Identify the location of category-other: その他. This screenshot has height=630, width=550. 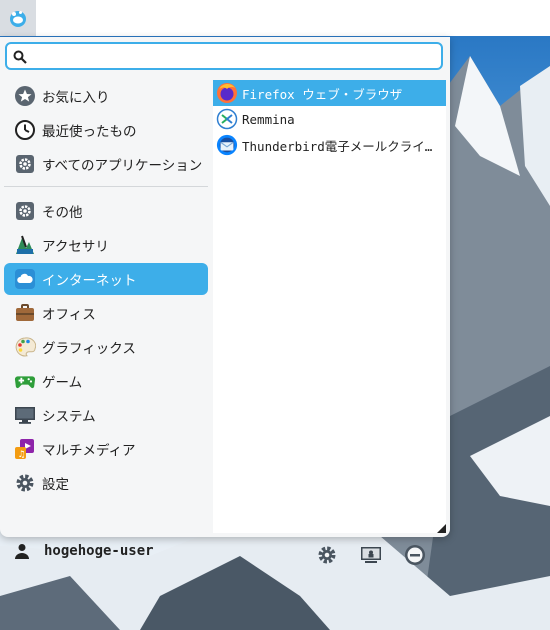
(106, 211).